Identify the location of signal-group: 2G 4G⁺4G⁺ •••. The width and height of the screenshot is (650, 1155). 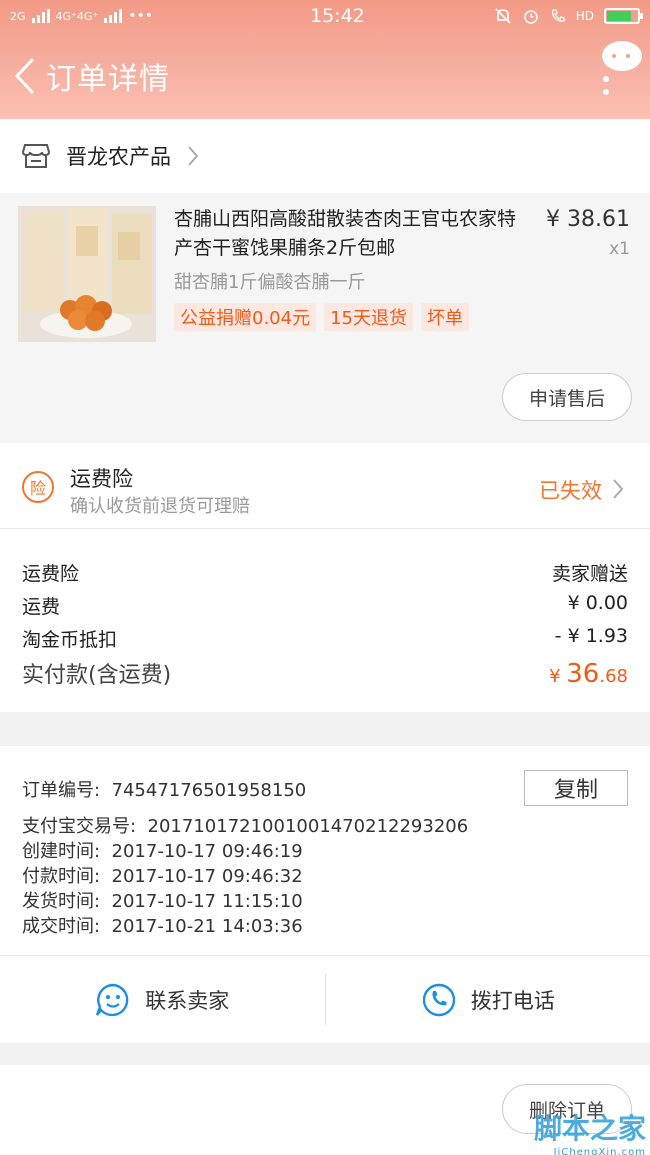
(140, 16).